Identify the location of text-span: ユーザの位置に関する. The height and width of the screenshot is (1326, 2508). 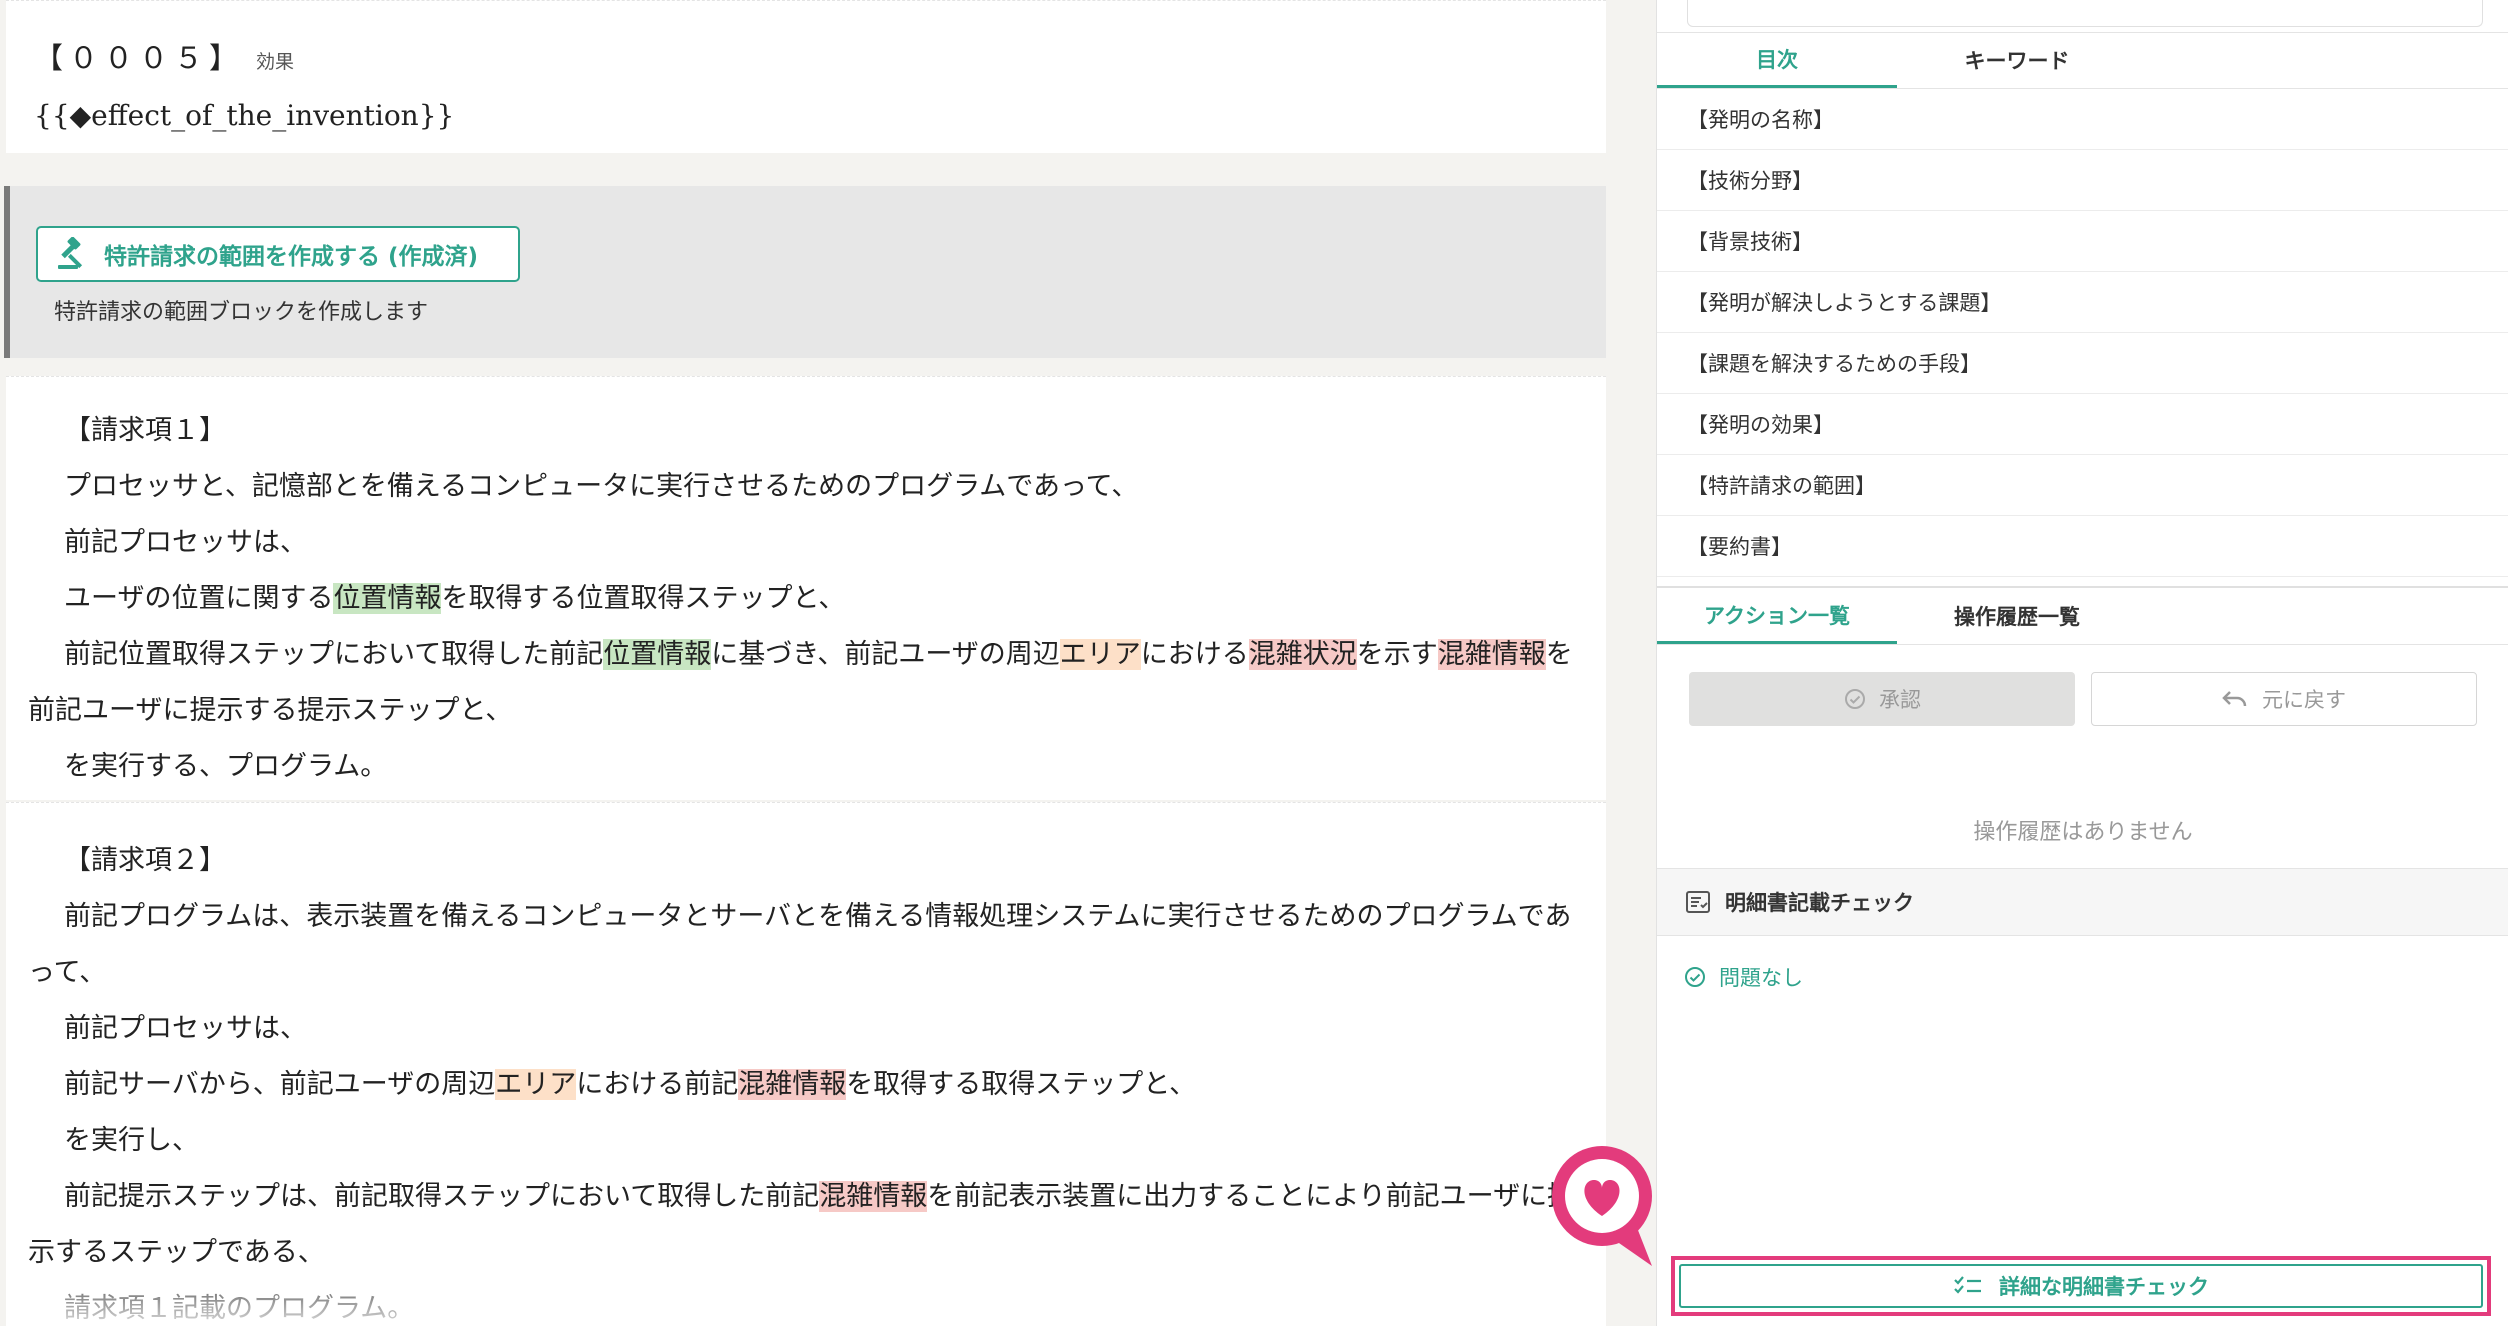
(199, 598).